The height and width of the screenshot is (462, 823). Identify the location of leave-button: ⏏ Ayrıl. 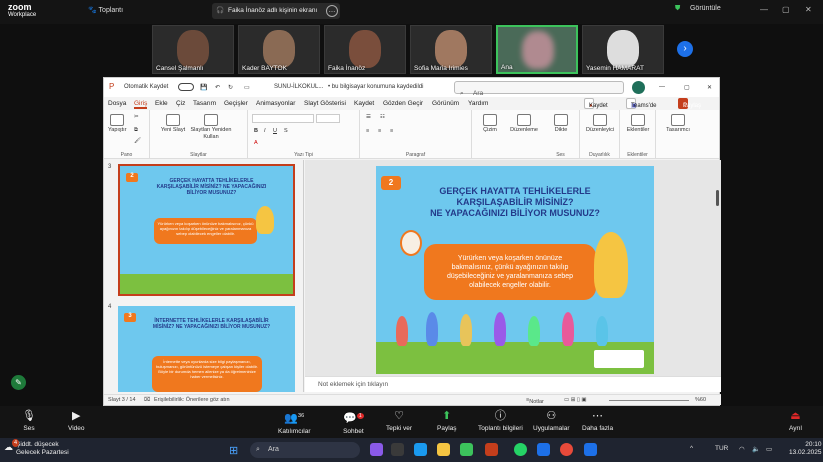
(795, 420).